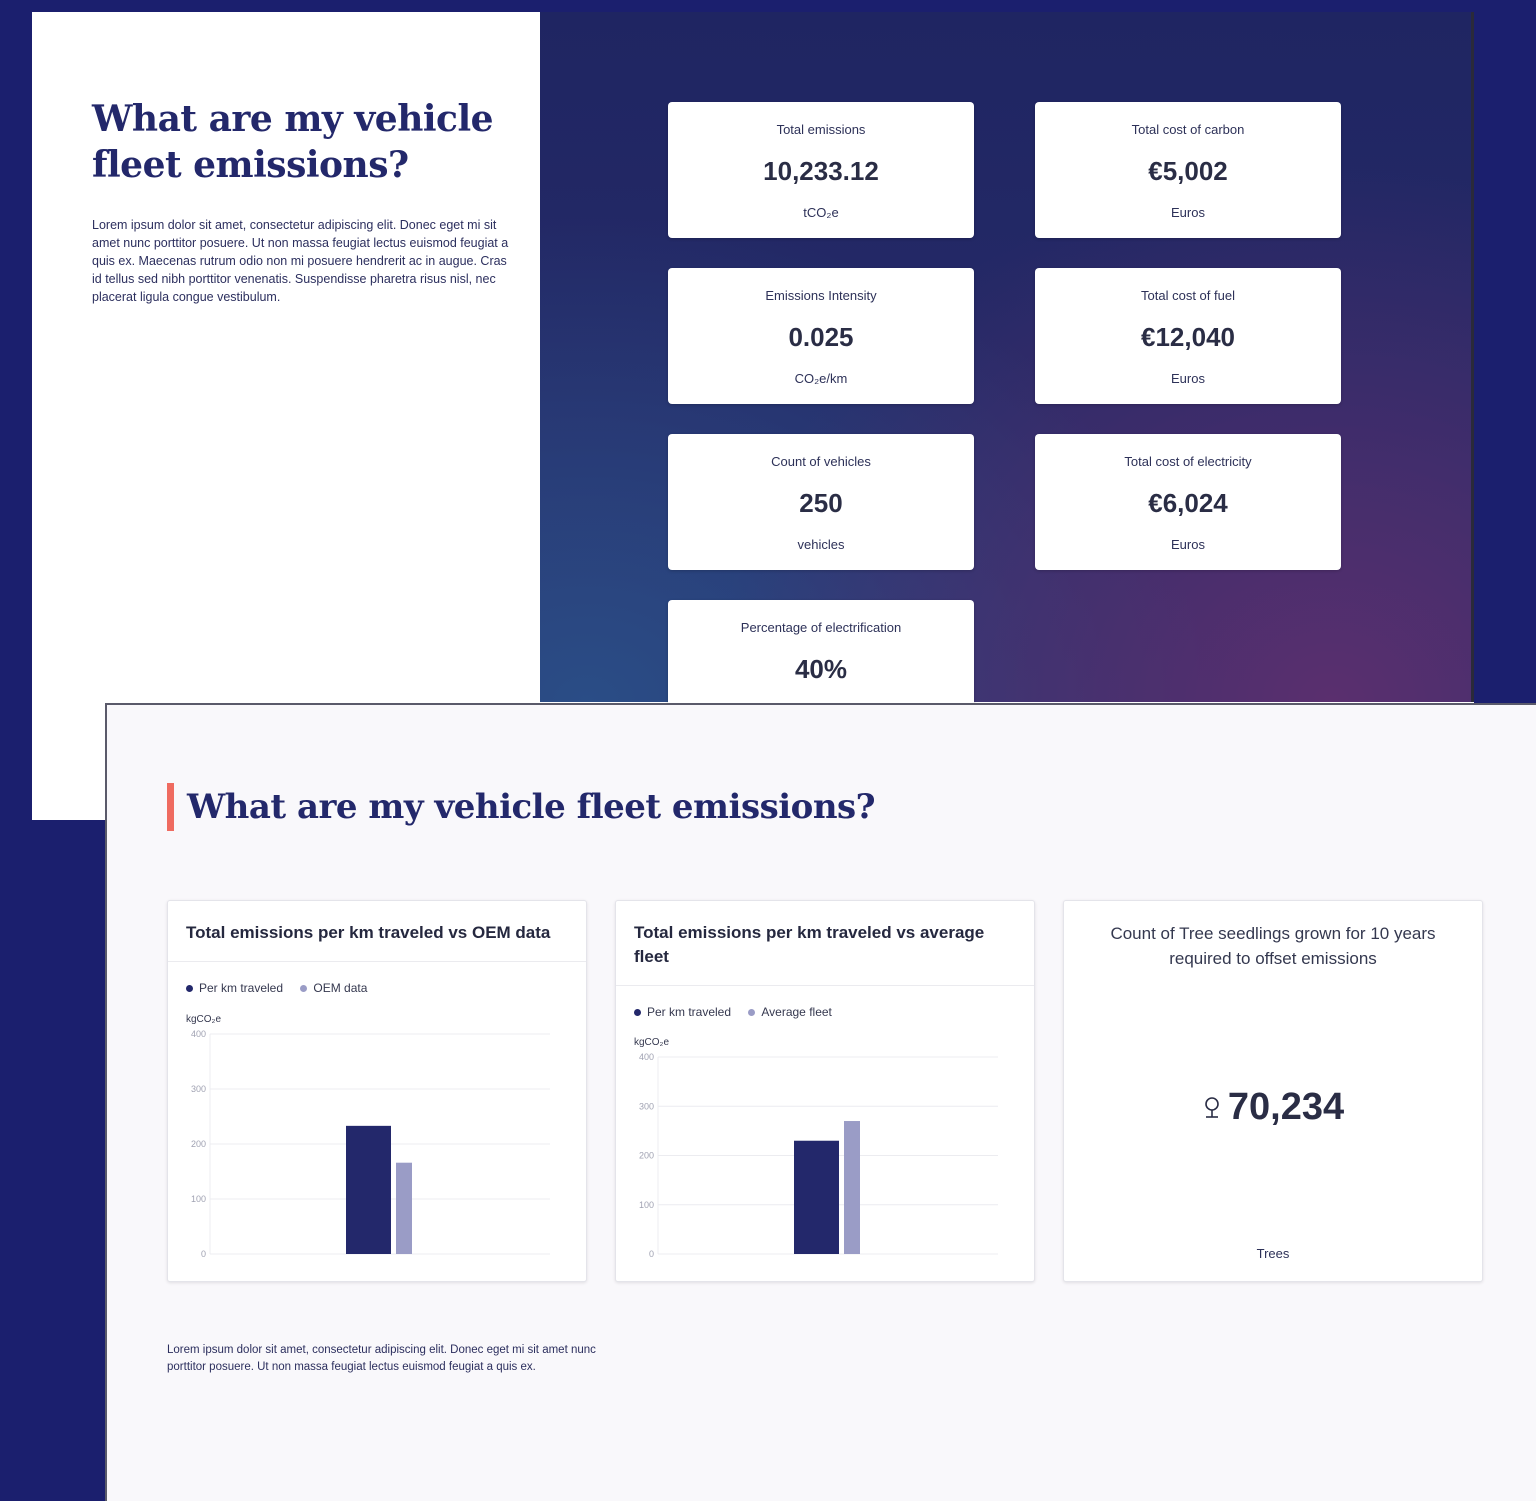  I want to click on chart-average-fleet: kgCO₂e 0 100 200 300 400, so click(816, 1148).